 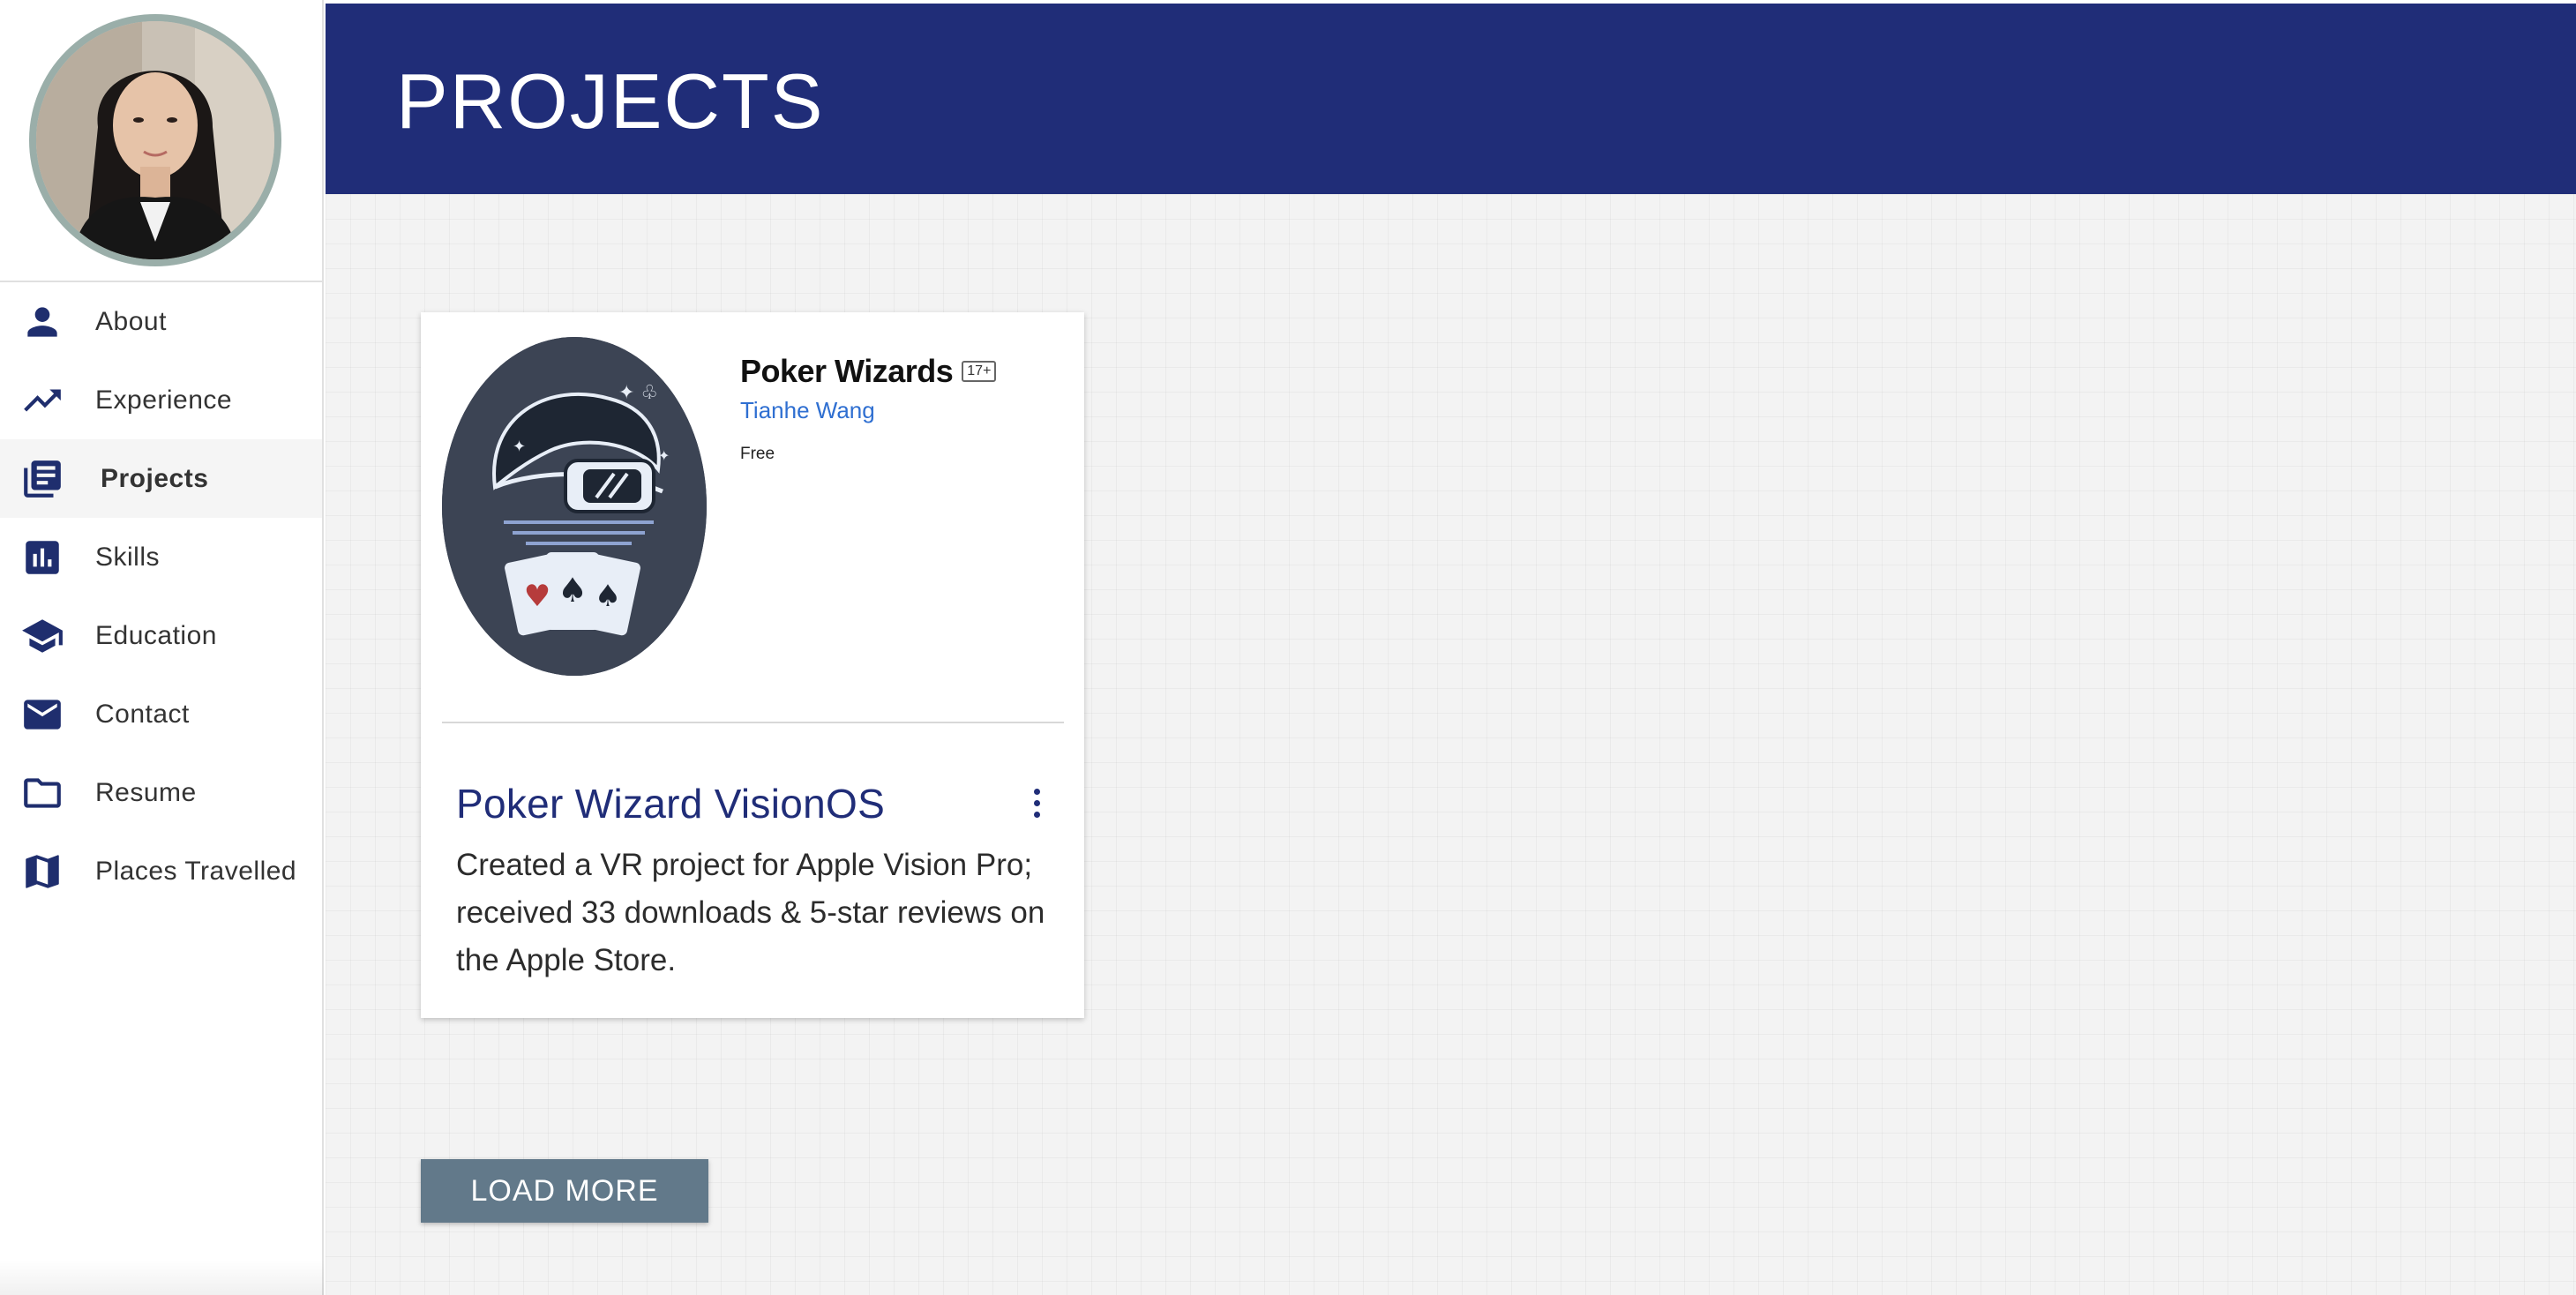 What do you see at coordinates (847, 371) in the screenshot?
I see `app-name: Poker Wizards` at bounding box center [847, 371].